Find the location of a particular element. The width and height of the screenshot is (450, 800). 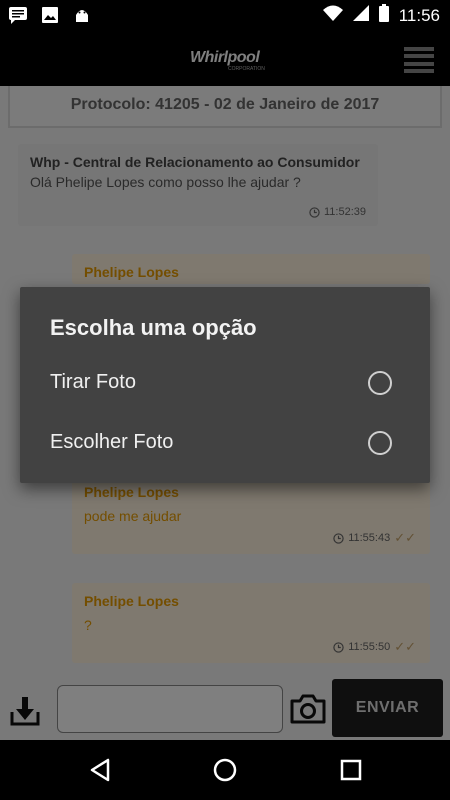

option-take-photo: Tirar Foto is located at coordinates (225, 384).